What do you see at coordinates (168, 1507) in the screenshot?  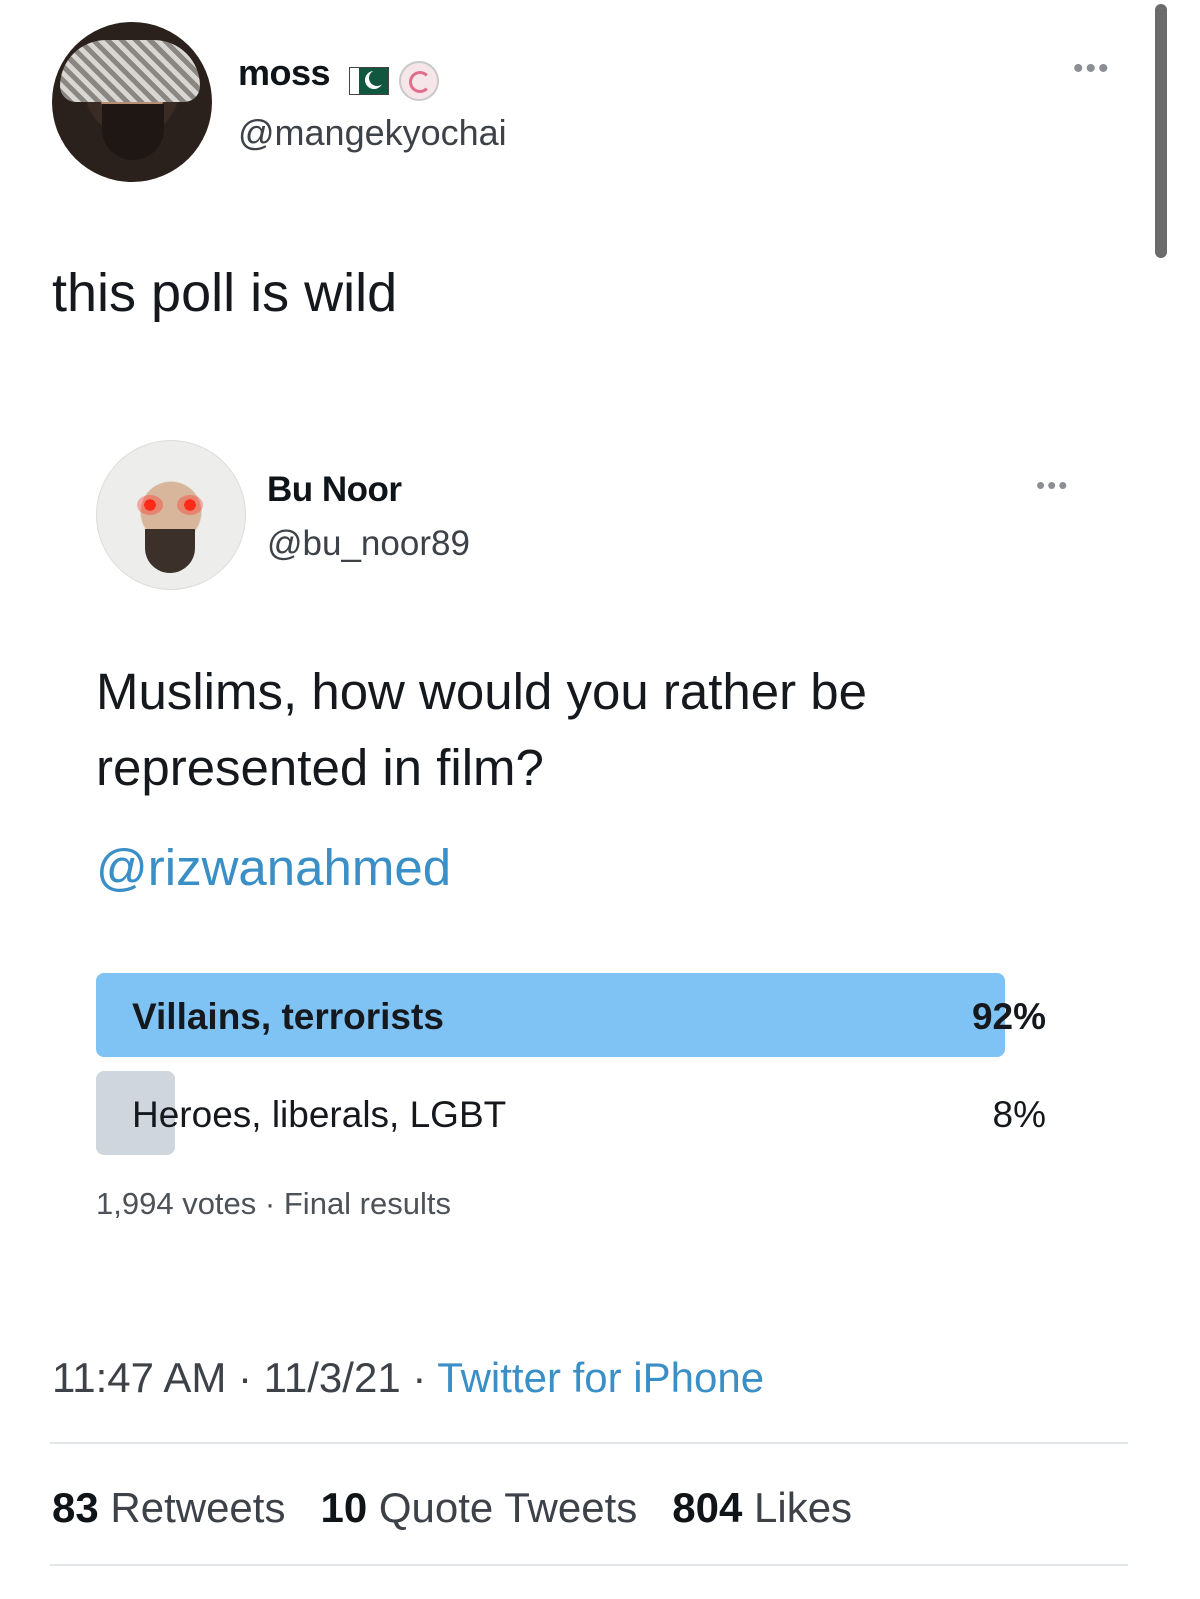 I see `retweets-stat: 83 Retweets` at bounding box center [168, 1507].